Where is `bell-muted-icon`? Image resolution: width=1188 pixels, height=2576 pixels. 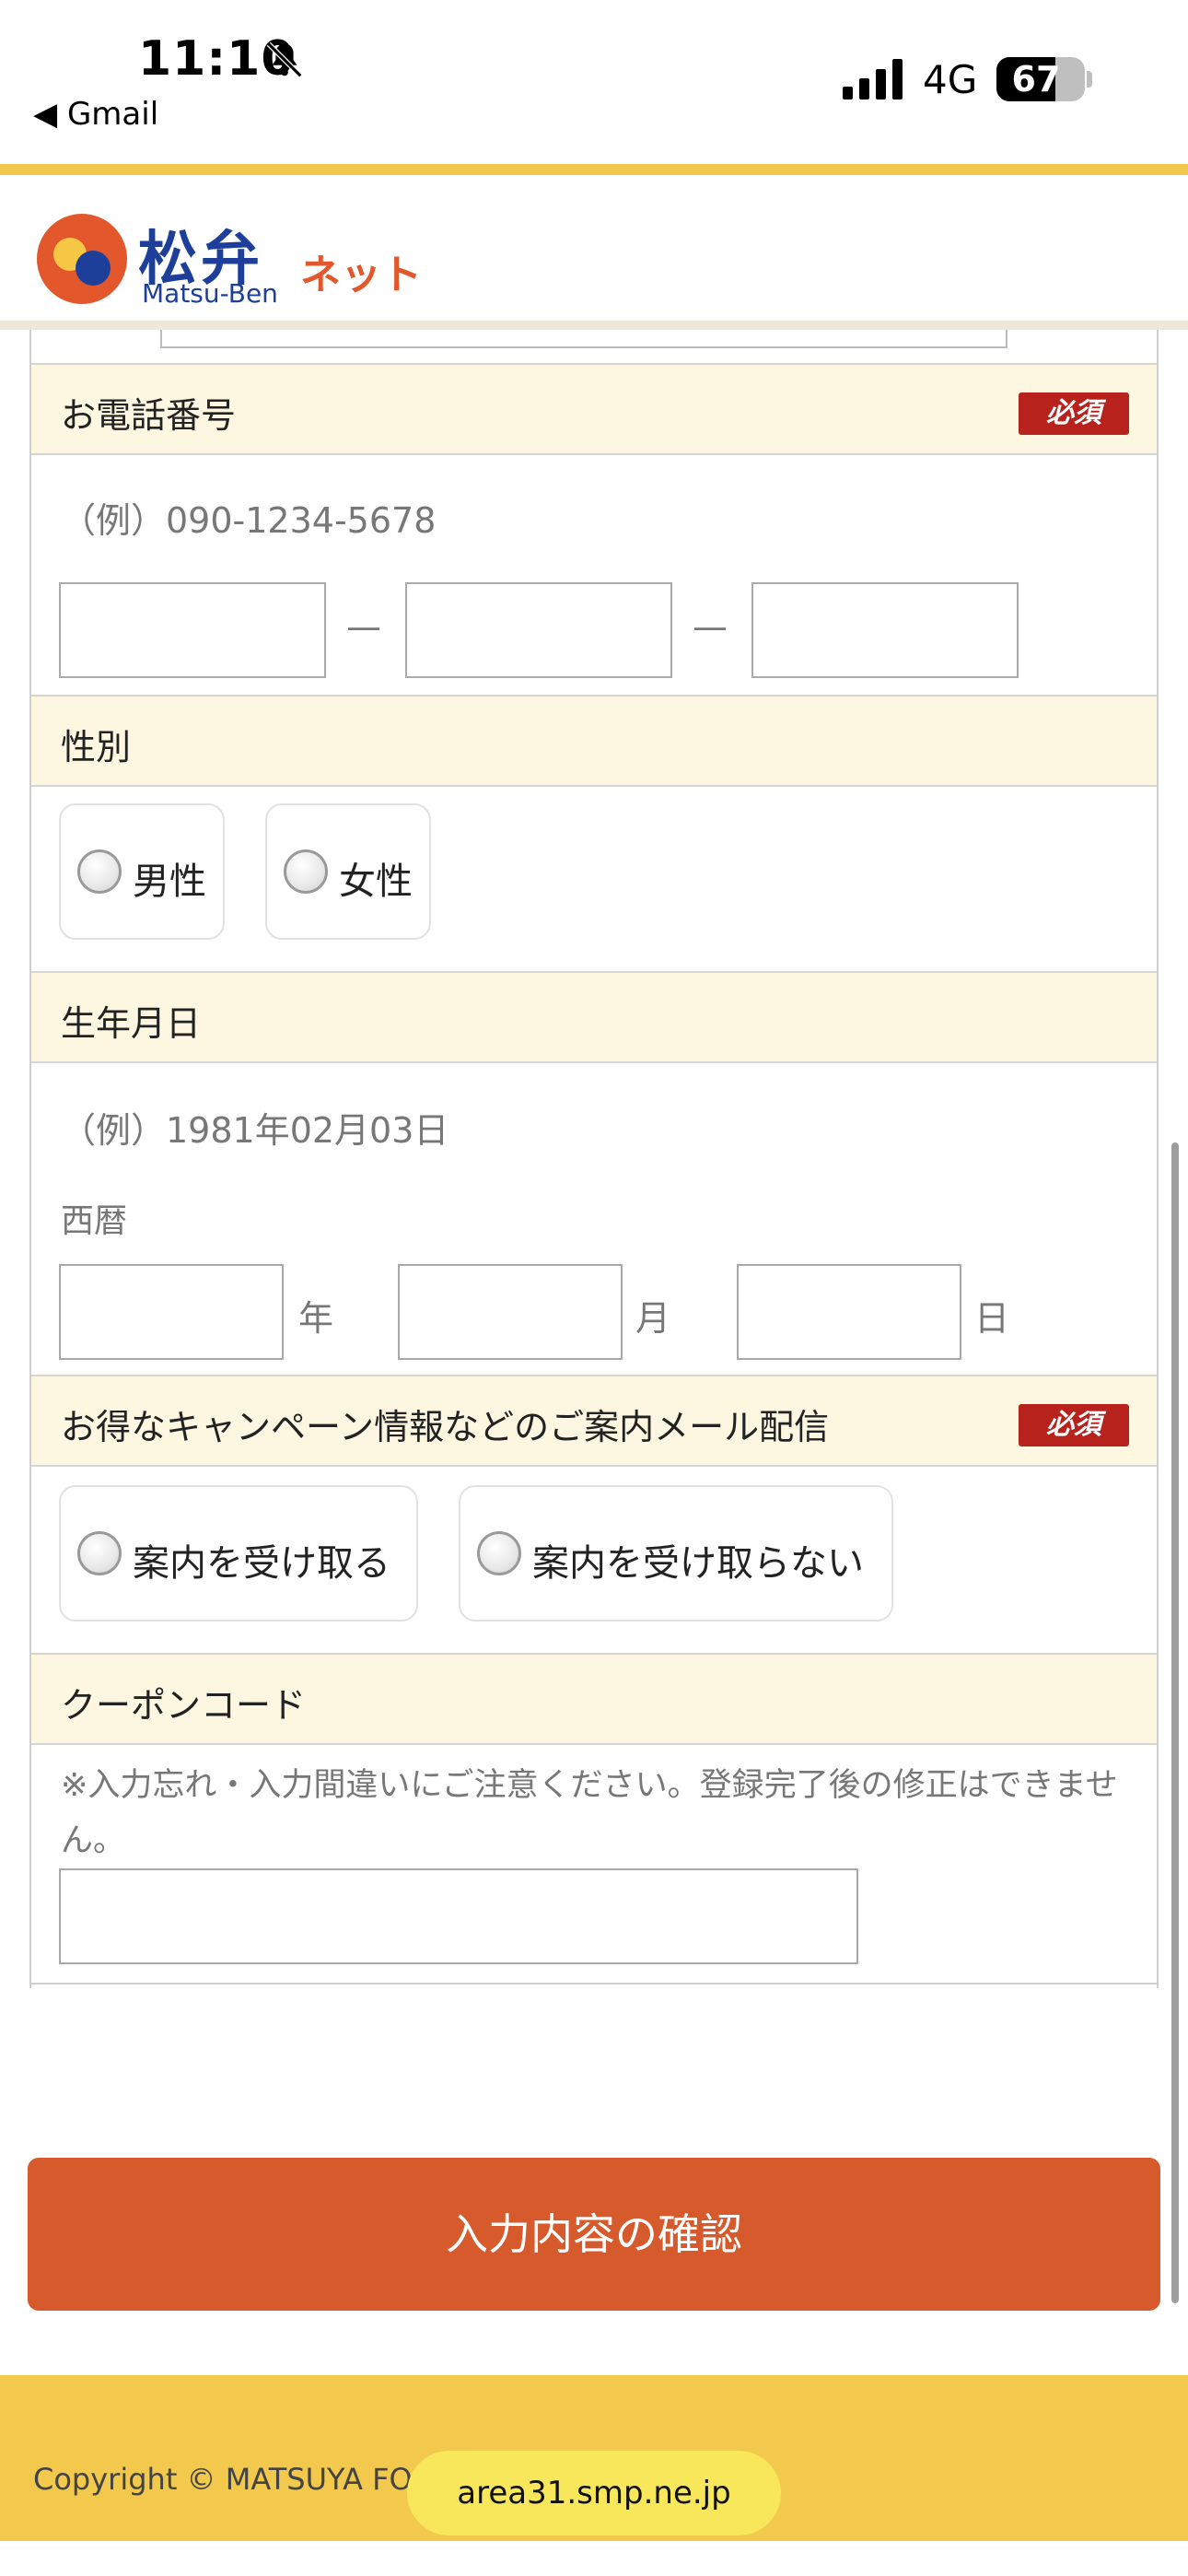 bell-muted-icon is located at coordinates (284, 60).